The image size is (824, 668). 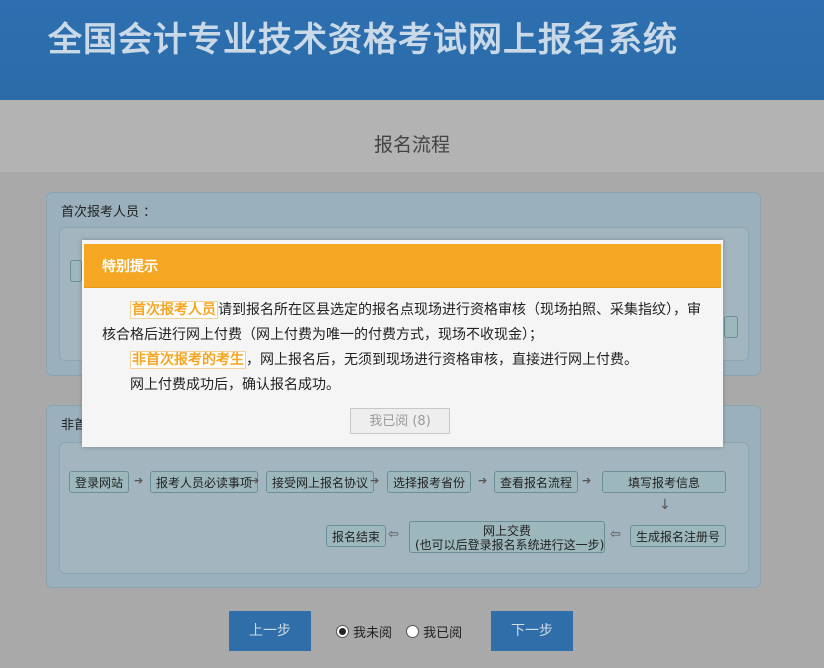 I want to click on step-login-site: 登录网站, so click(x=99, y=482).